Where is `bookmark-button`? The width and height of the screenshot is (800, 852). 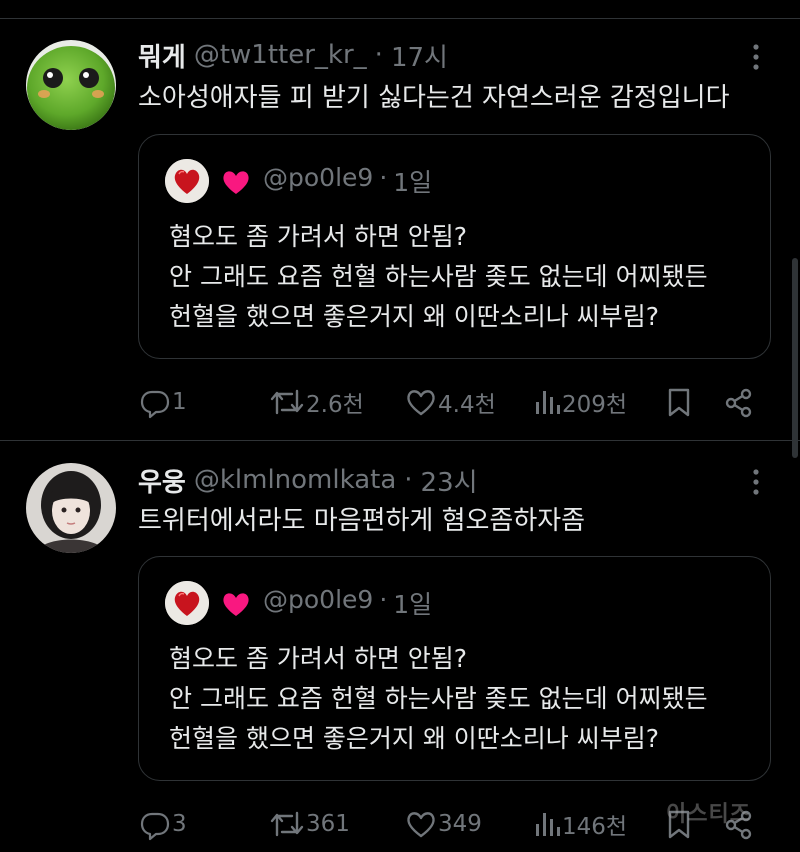
bookmark-button is located at coordinates (679, 402).